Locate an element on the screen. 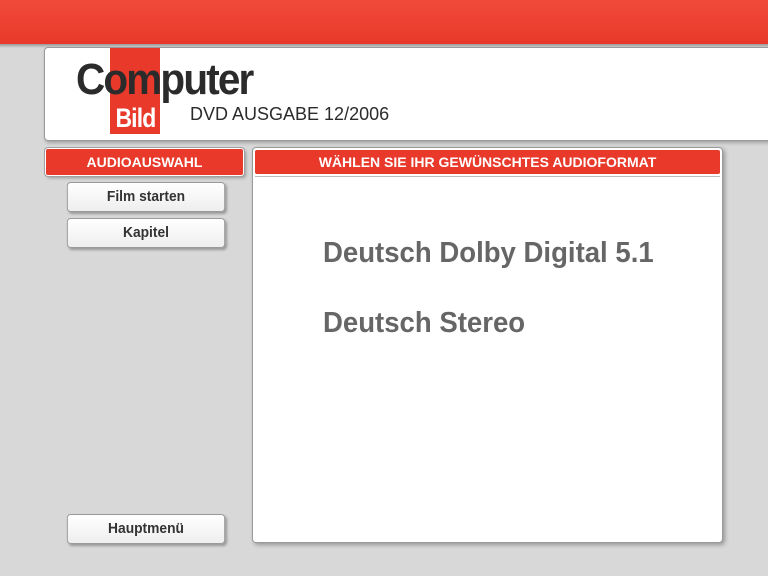  audio-option-stereo: Deutsch Stereo is located at coordinates (424, 323).